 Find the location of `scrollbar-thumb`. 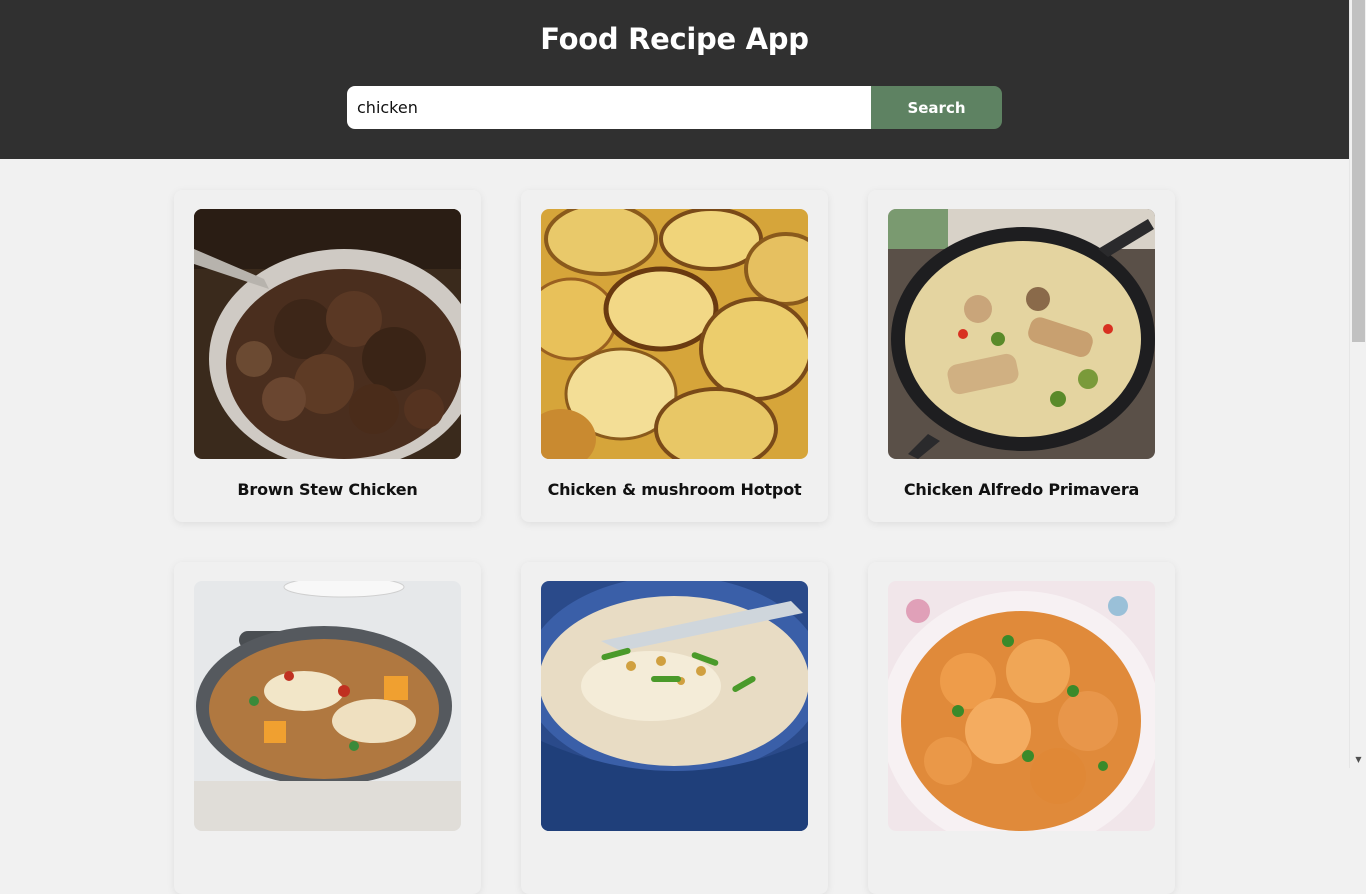

scrollbar-thumb is located at coordinates (1358, 171).